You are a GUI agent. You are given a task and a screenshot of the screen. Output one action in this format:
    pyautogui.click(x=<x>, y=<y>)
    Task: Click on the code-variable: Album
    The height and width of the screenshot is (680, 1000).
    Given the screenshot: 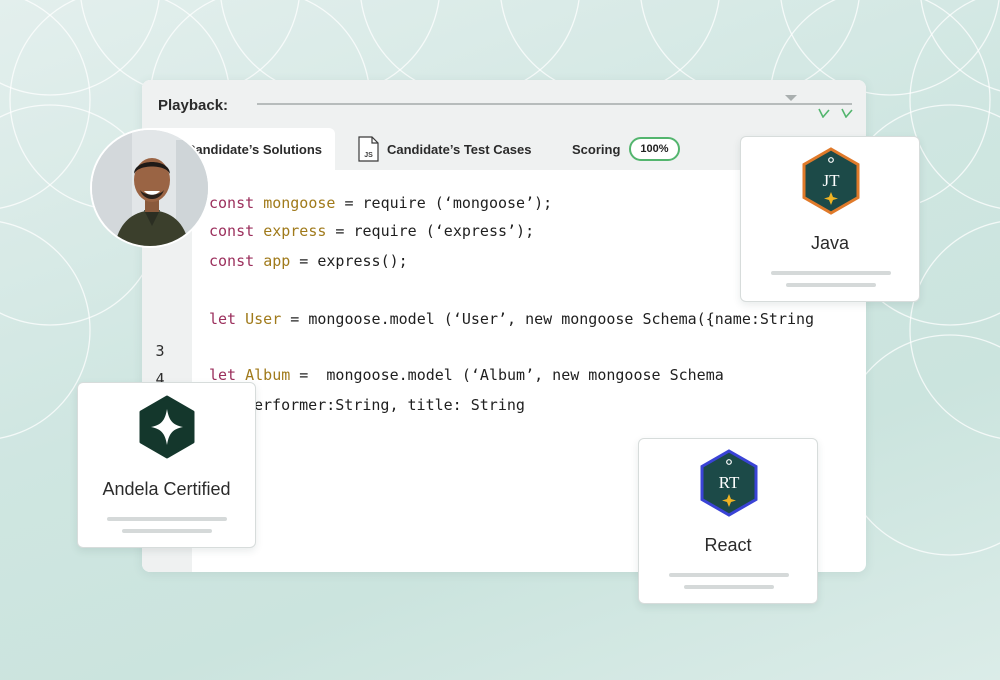 What is the action you would take?
    pyautogui.click(x=268, y=375)
    